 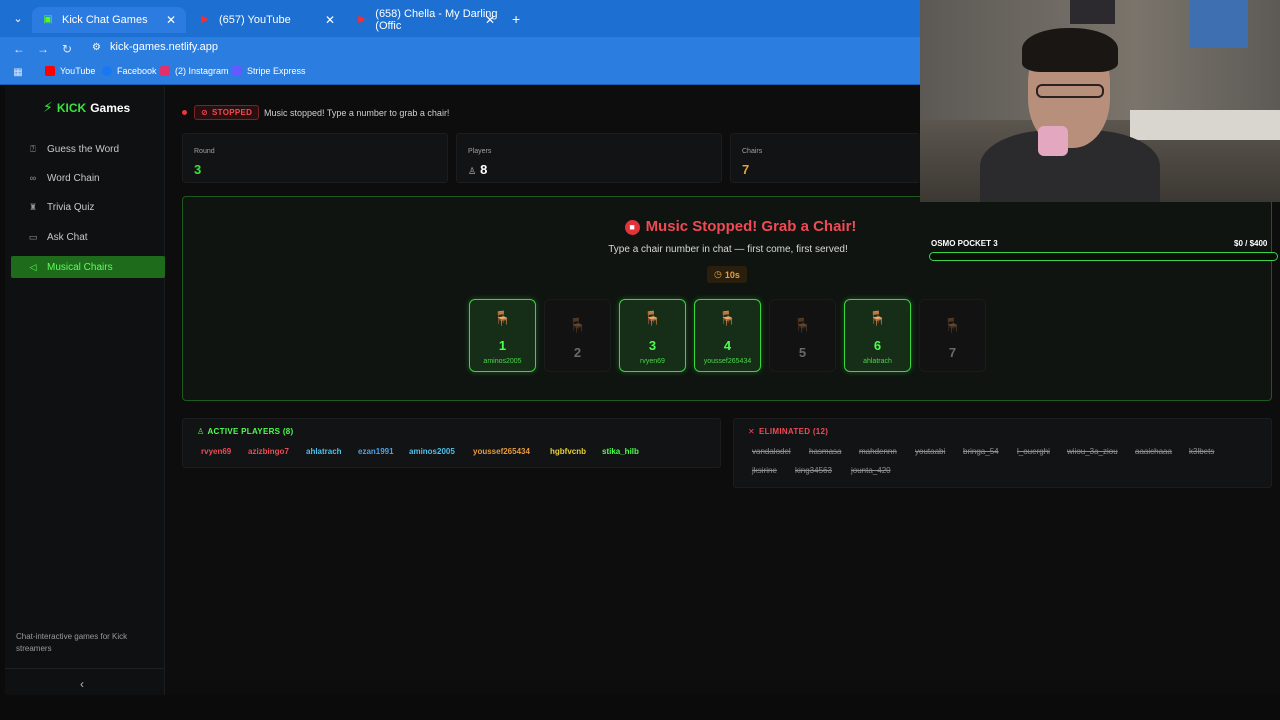 I want to click on eliminated-player: jksirine, so click(x=764, y=470).